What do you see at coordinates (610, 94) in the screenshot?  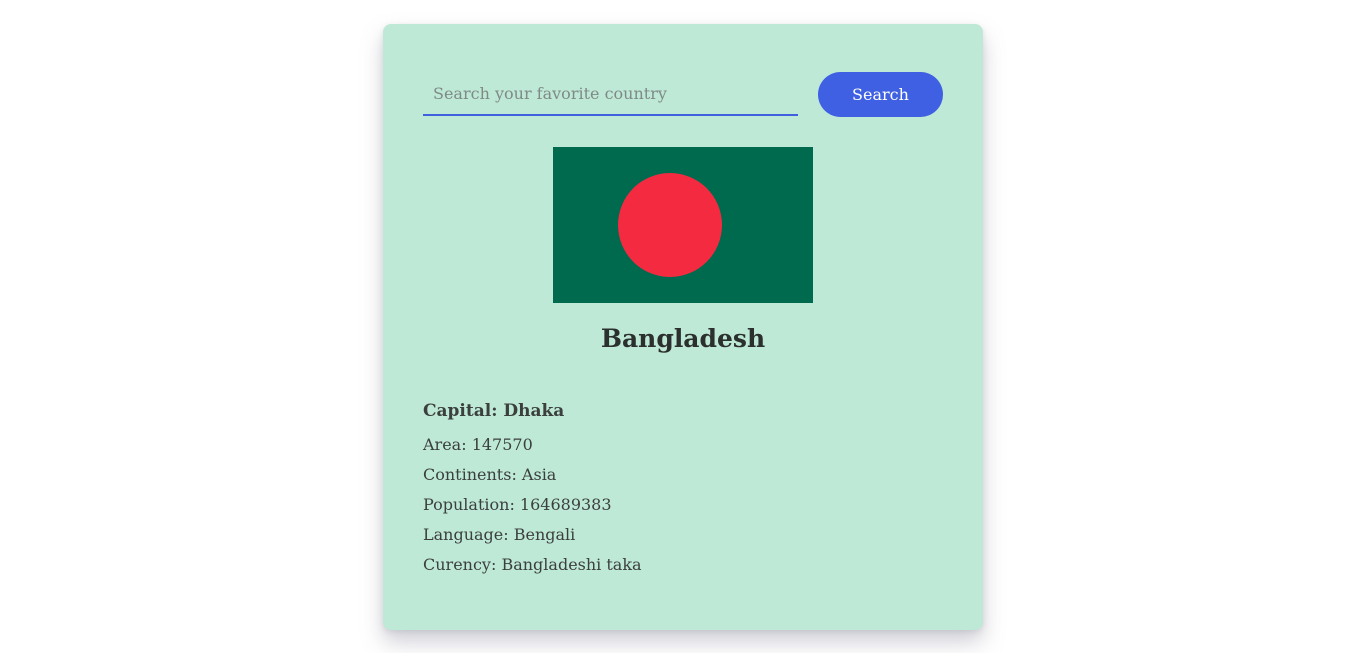 I see `search-input` at bounding box center [610, 94].